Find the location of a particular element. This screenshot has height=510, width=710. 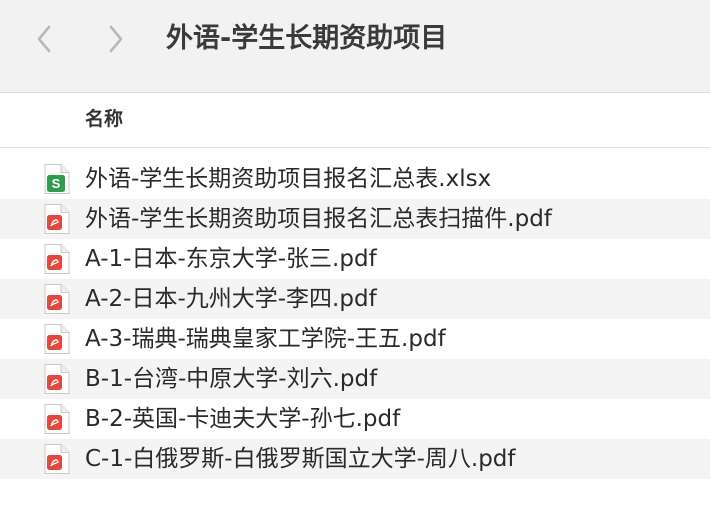

file-name: B-2-英国-卡迪夫大学-孙七.pdf is located at coordinates (243, 419).